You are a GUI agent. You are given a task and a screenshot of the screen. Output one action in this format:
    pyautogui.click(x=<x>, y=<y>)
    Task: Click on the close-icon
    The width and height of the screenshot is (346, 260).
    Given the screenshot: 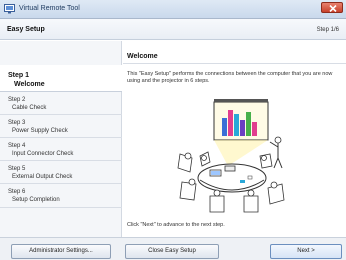 What is the action you would take?
    pyautogui.click(x=333, y=8)
    